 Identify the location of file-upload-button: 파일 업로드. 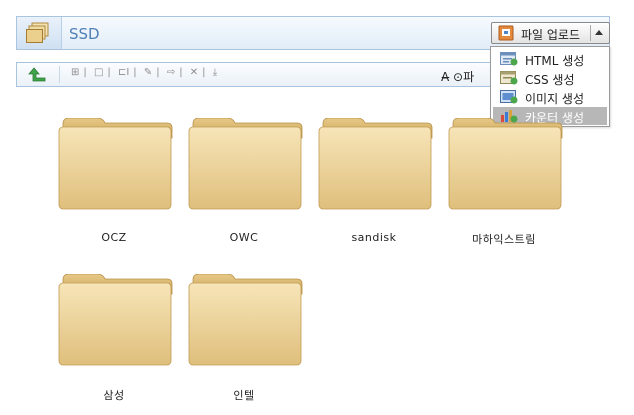
(550, 33).